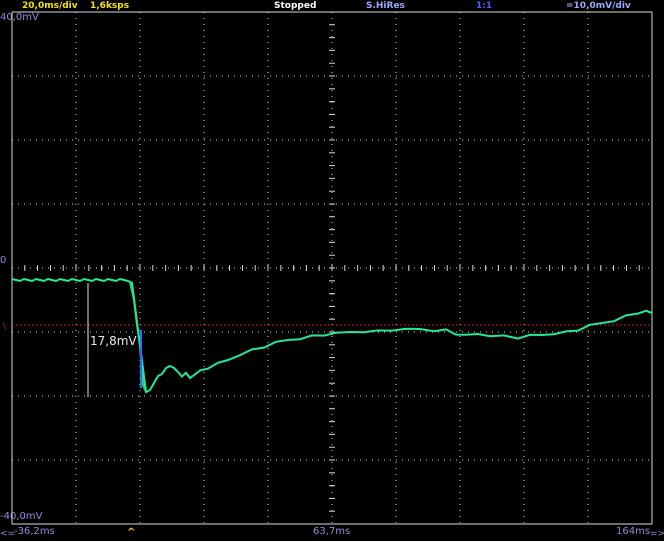  Describe the element at coordinates (5, 327) in the screenshot. I see `reference-level-marker: \` at that location.